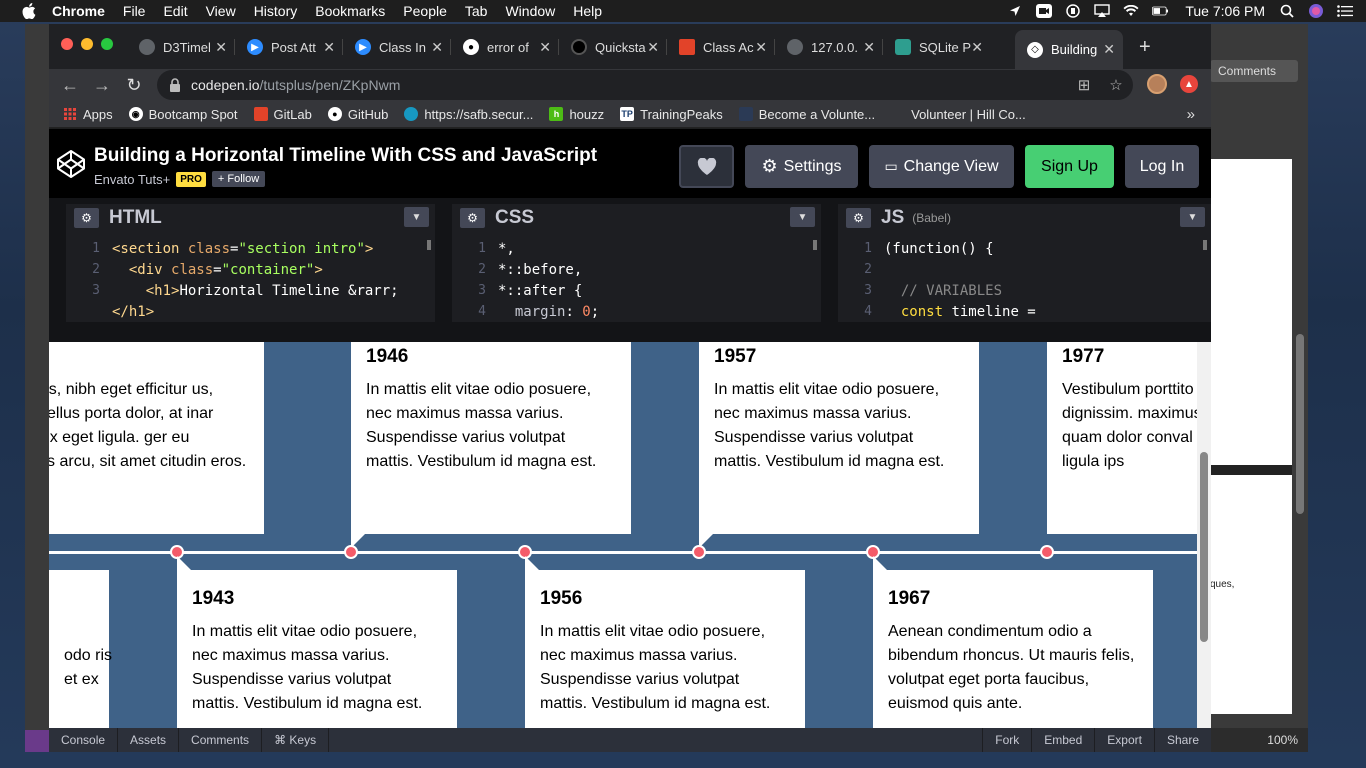 This screenshot has width=1366, height=768. Describe the element at coordinates (289, 47) in the screenshot. I see `tab-post-attendance: ▶ Post Att ✕` at that location.